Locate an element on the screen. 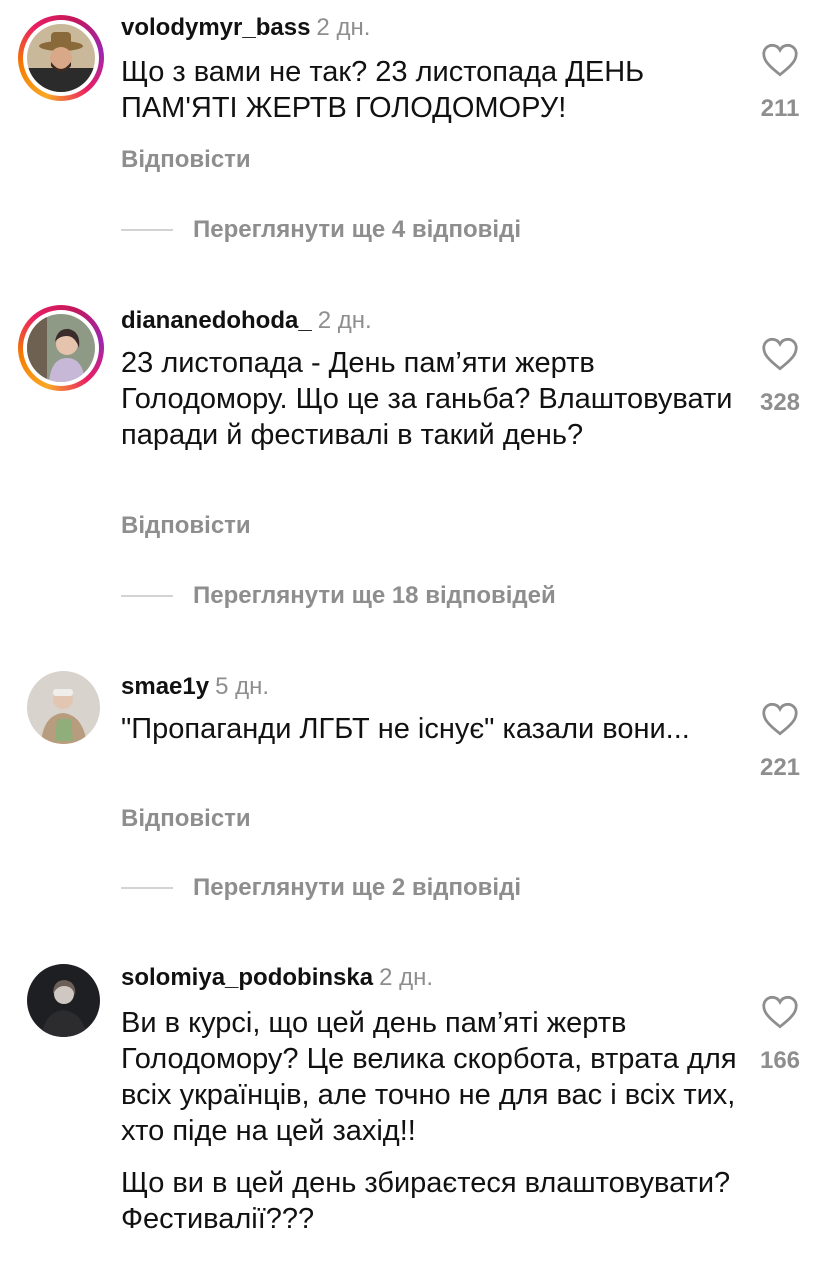  view-replies-label: Переглянути ще 4 відповіді is located at coordinates (357, 229).